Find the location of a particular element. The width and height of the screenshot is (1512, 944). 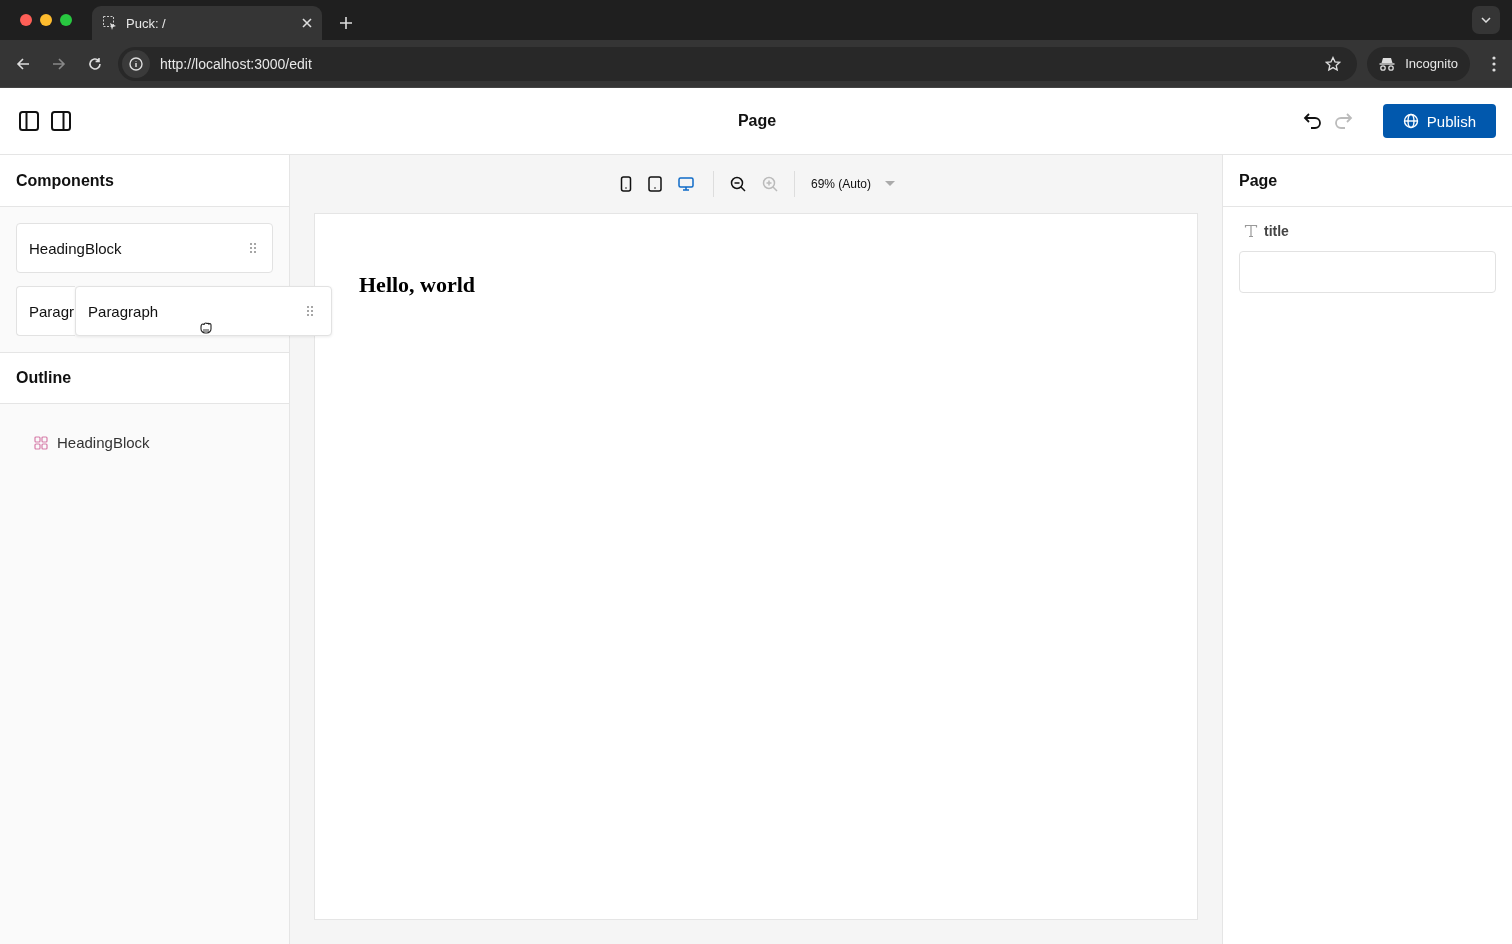

close-window-button is located at coordinates (26, 20).